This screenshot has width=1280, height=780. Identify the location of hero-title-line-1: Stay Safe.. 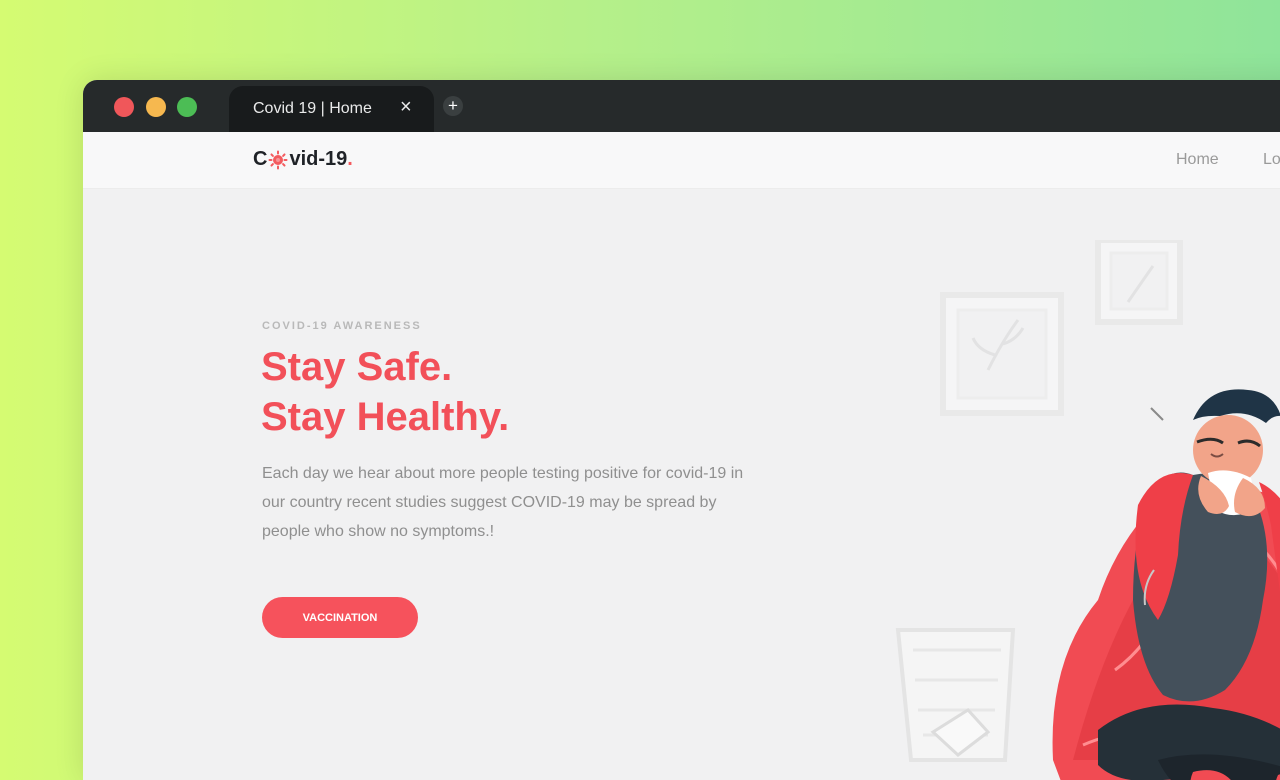
(357, 367).